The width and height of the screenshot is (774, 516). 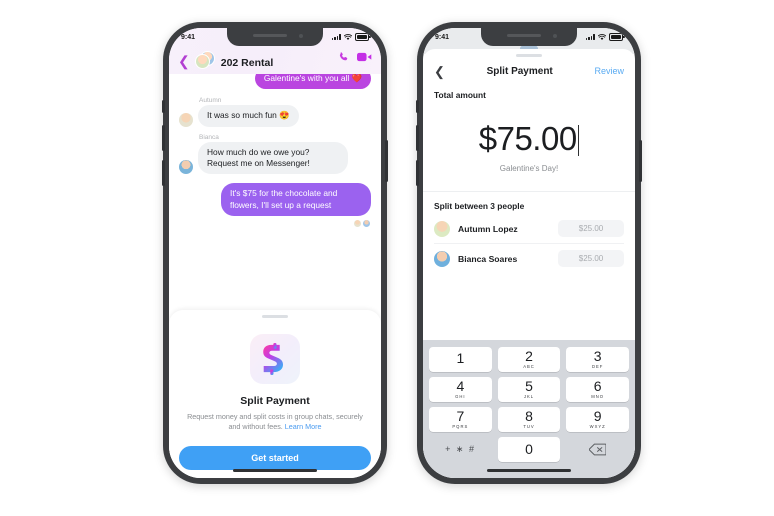 What do you see at coordinates (460, 419) in the screenshot?
I see `key-7: 7 PQRS` at bounding box center [460, 419].